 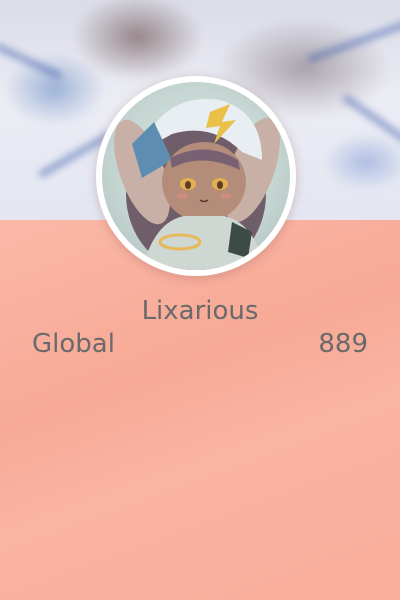 What do you see at coordinates (200, 311) in the screenshot?
I see `username: Lixarious` at bounding box center [200, 311].